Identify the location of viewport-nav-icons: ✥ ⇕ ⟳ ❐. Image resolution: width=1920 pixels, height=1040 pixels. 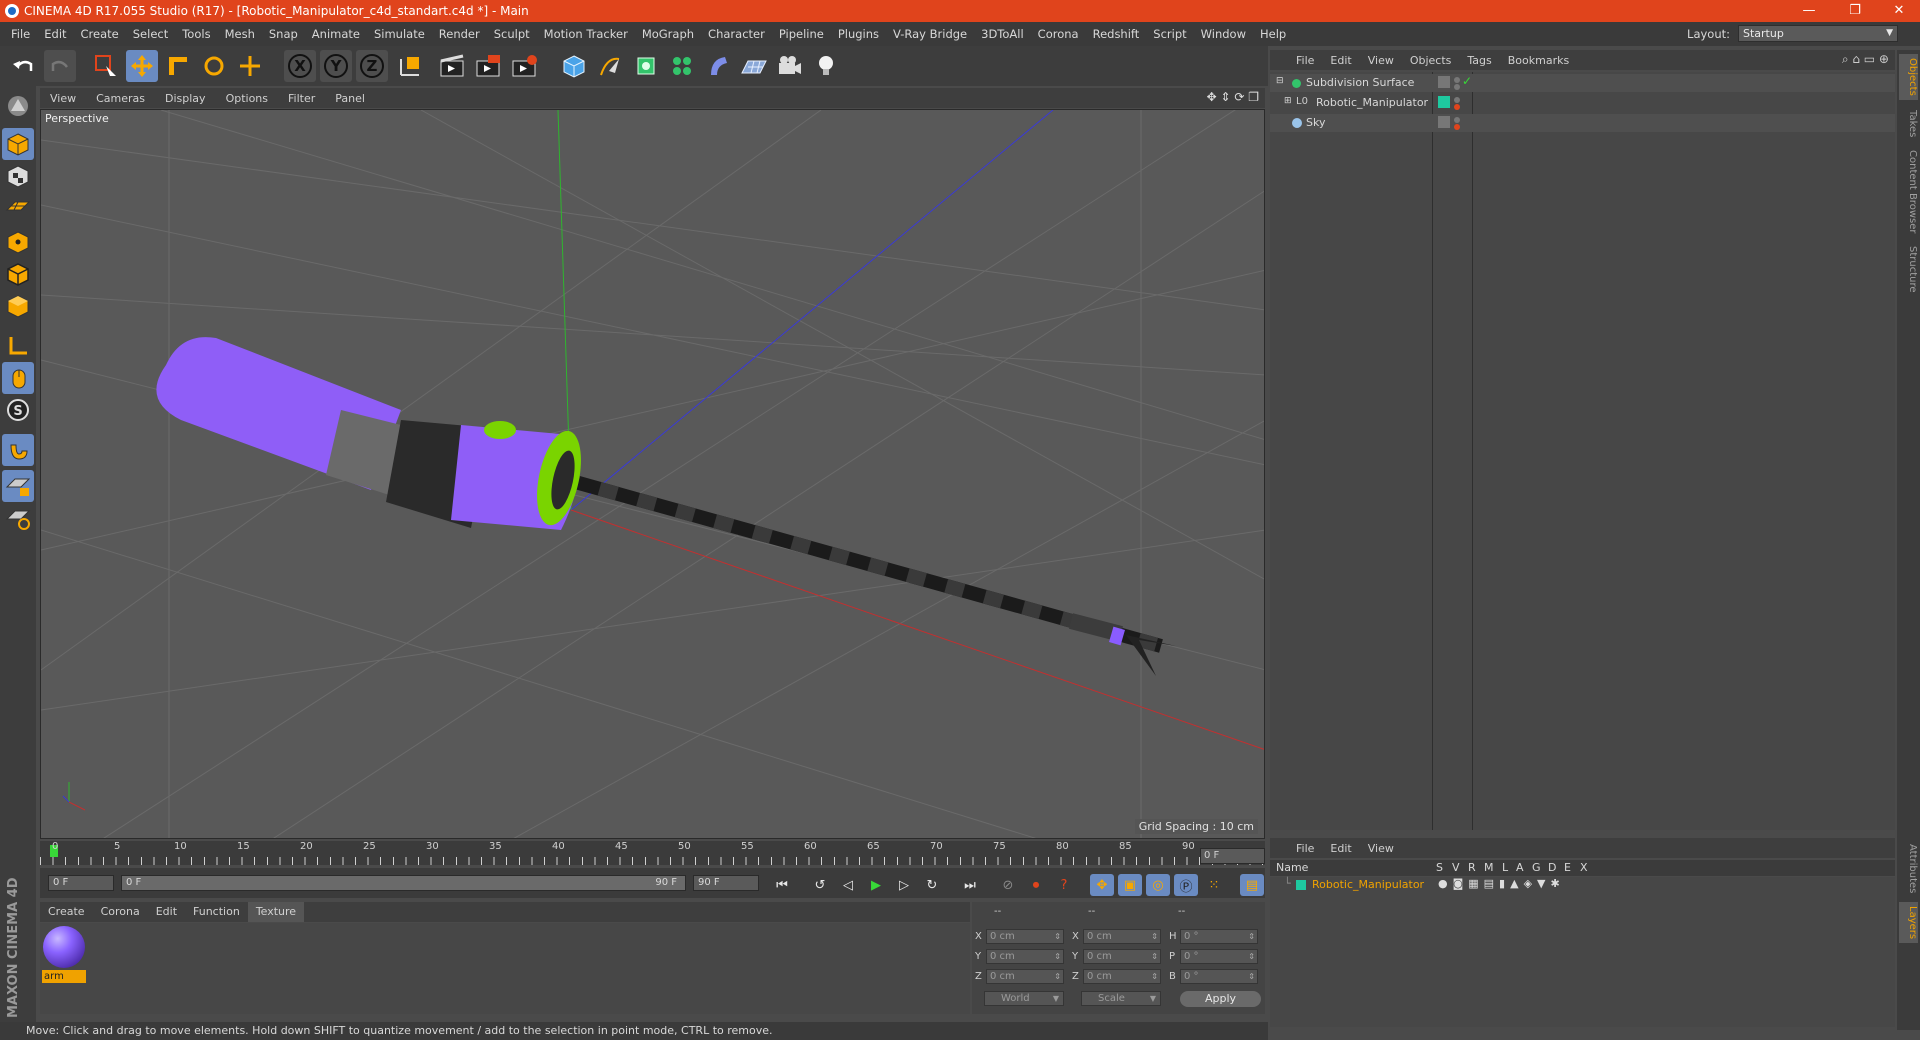
(1233, 97).